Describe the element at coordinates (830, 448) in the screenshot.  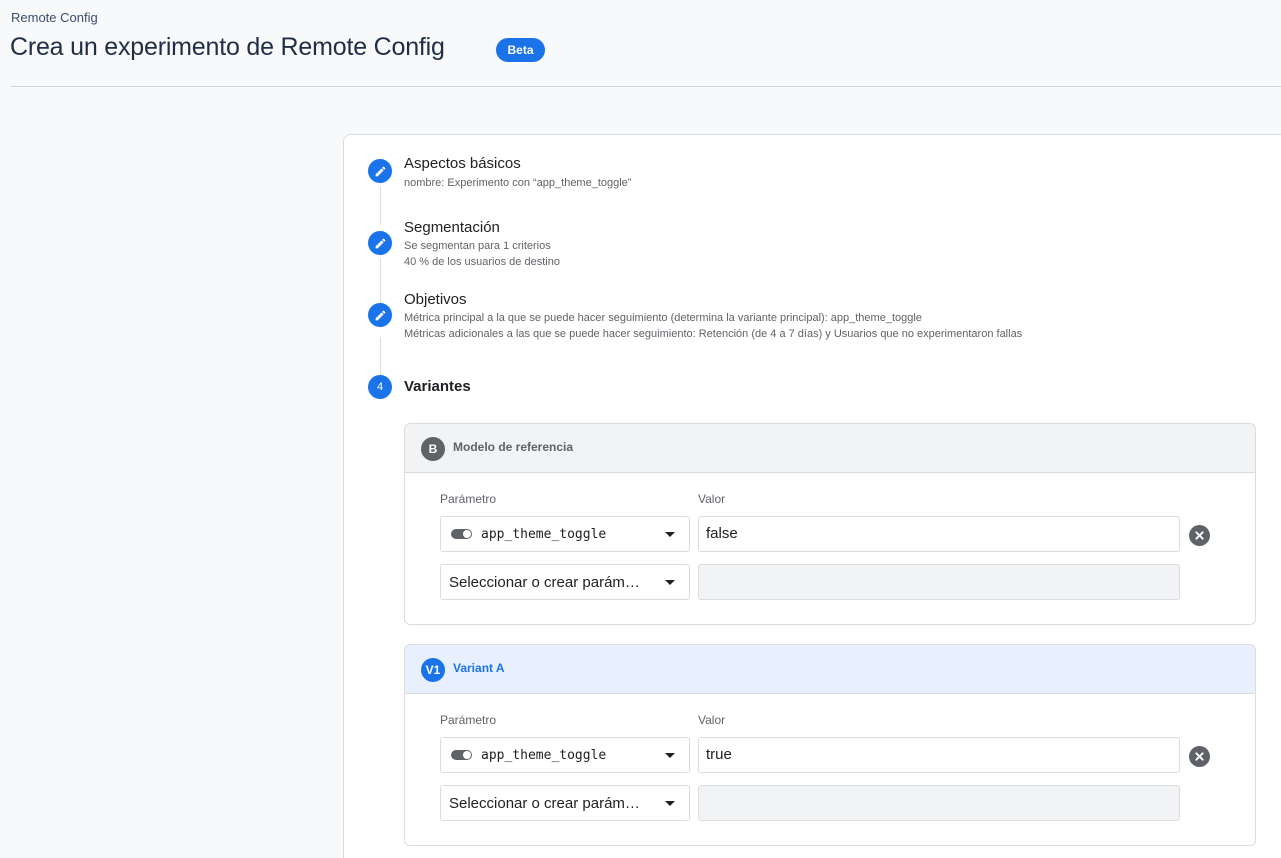
I see `variant-header: B Modelo de referencia` at that location.